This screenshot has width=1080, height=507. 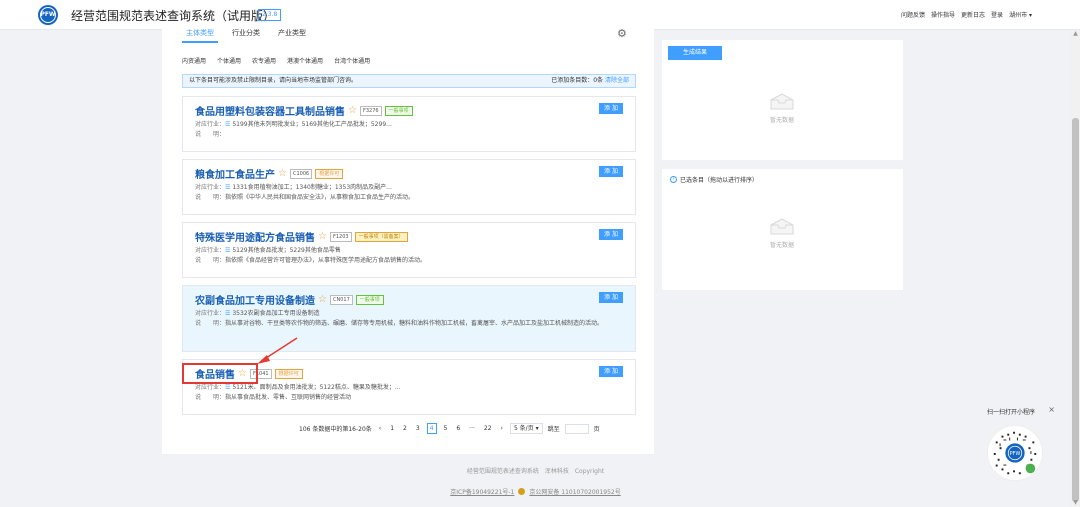 I want to click on selected-panel: ? 已选条目（拖动以进行排序） 暂无数据, so click(x=782, y=229).